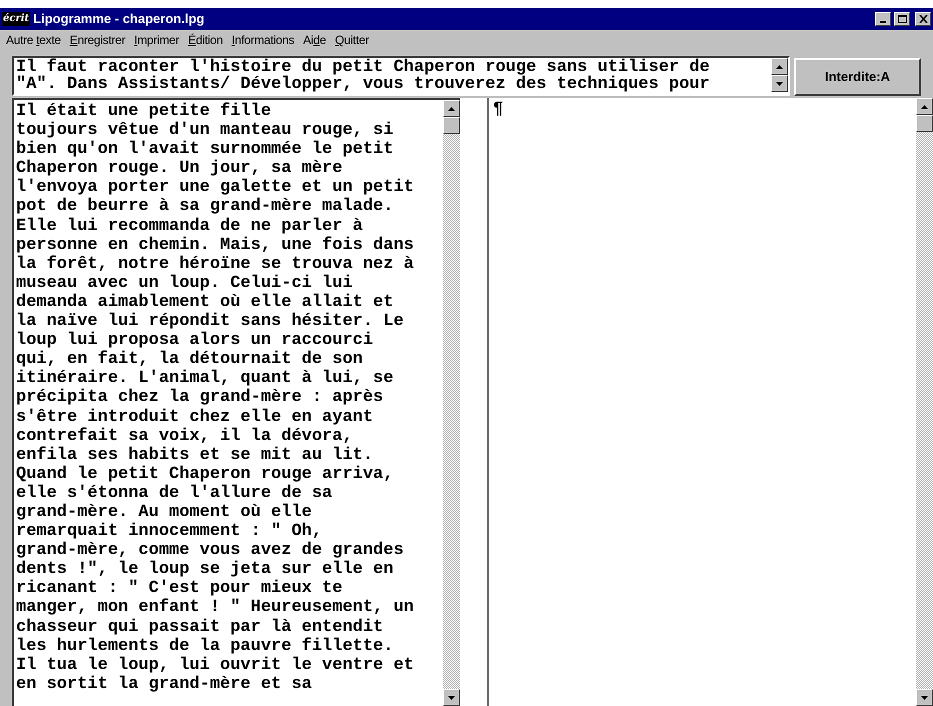 The height and width of the screenshot is (706, 933). I want to click on text-line: manger, mon enfant ! " Heureusement, un, so click(215, 608).